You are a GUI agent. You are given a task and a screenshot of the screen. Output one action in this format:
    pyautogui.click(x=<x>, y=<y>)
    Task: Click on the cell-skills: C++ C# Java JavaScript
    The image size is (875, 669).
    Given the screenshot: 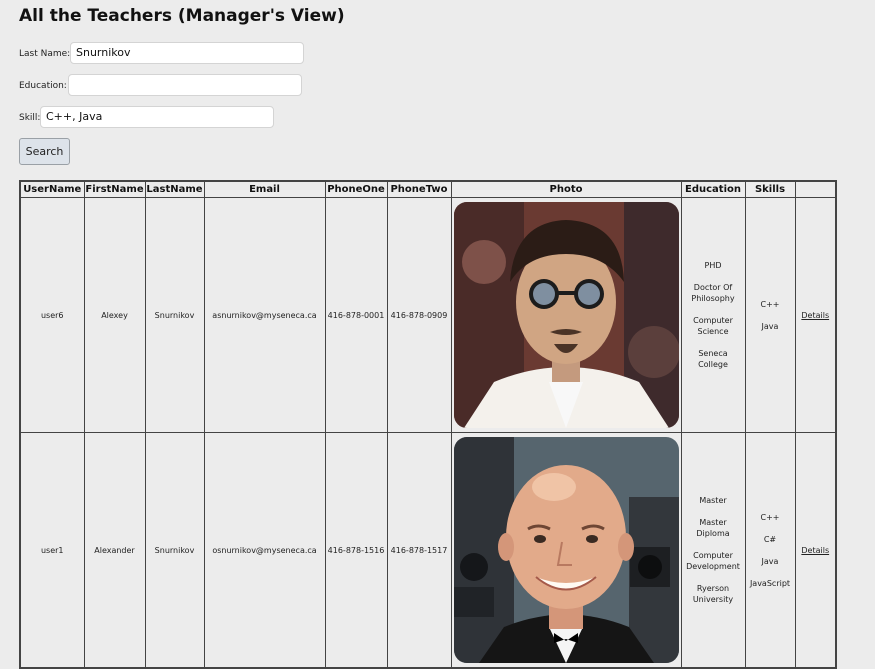 What is the action you would take?
    pyautogui.click(x=770, y=550)
    